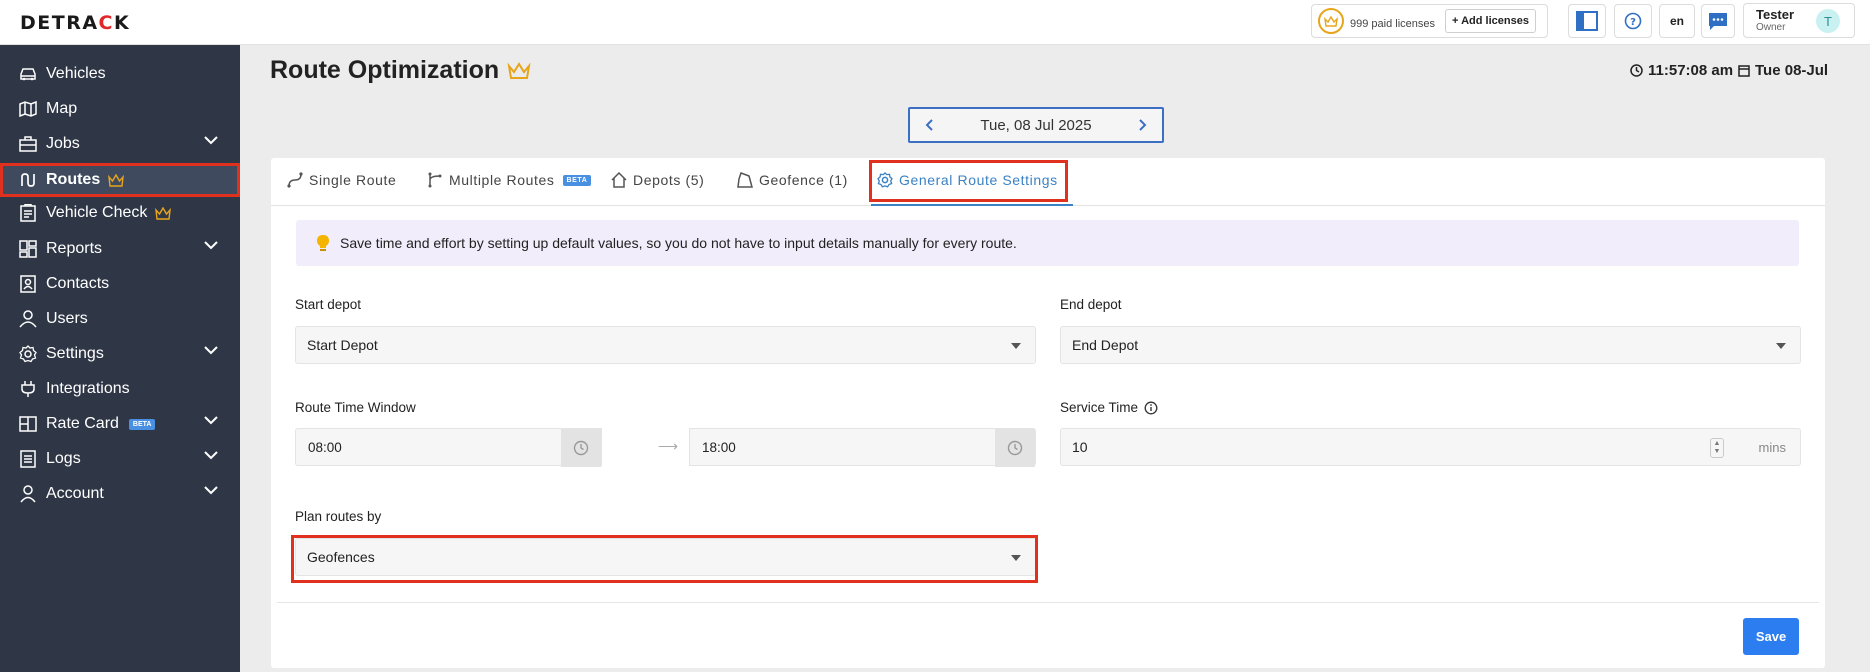 The image size is (1870, 672). Describe the element at coordinates (719, 447) in the screenshot. I see `time-end-value: 18:00` at that location.